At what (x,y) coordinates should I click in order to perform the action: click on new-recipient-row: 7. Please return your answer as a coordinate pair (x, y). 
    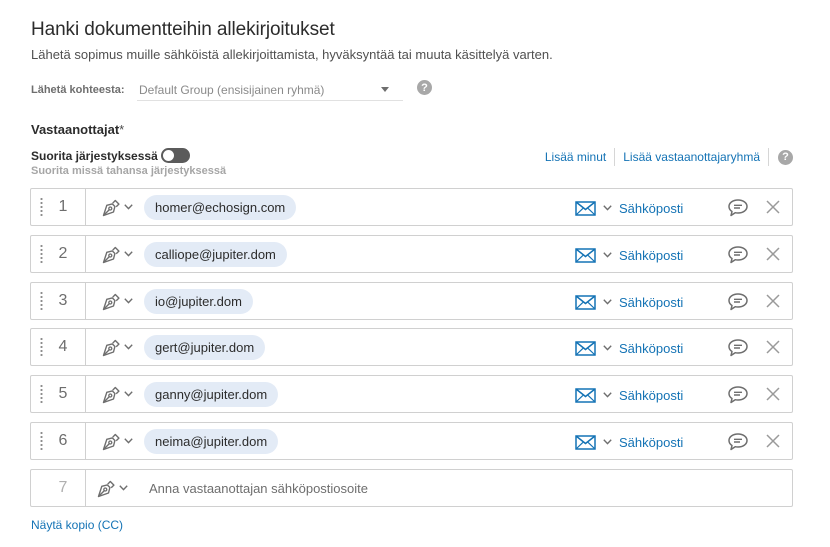
    Looking at the image, I should click on (411, 488).